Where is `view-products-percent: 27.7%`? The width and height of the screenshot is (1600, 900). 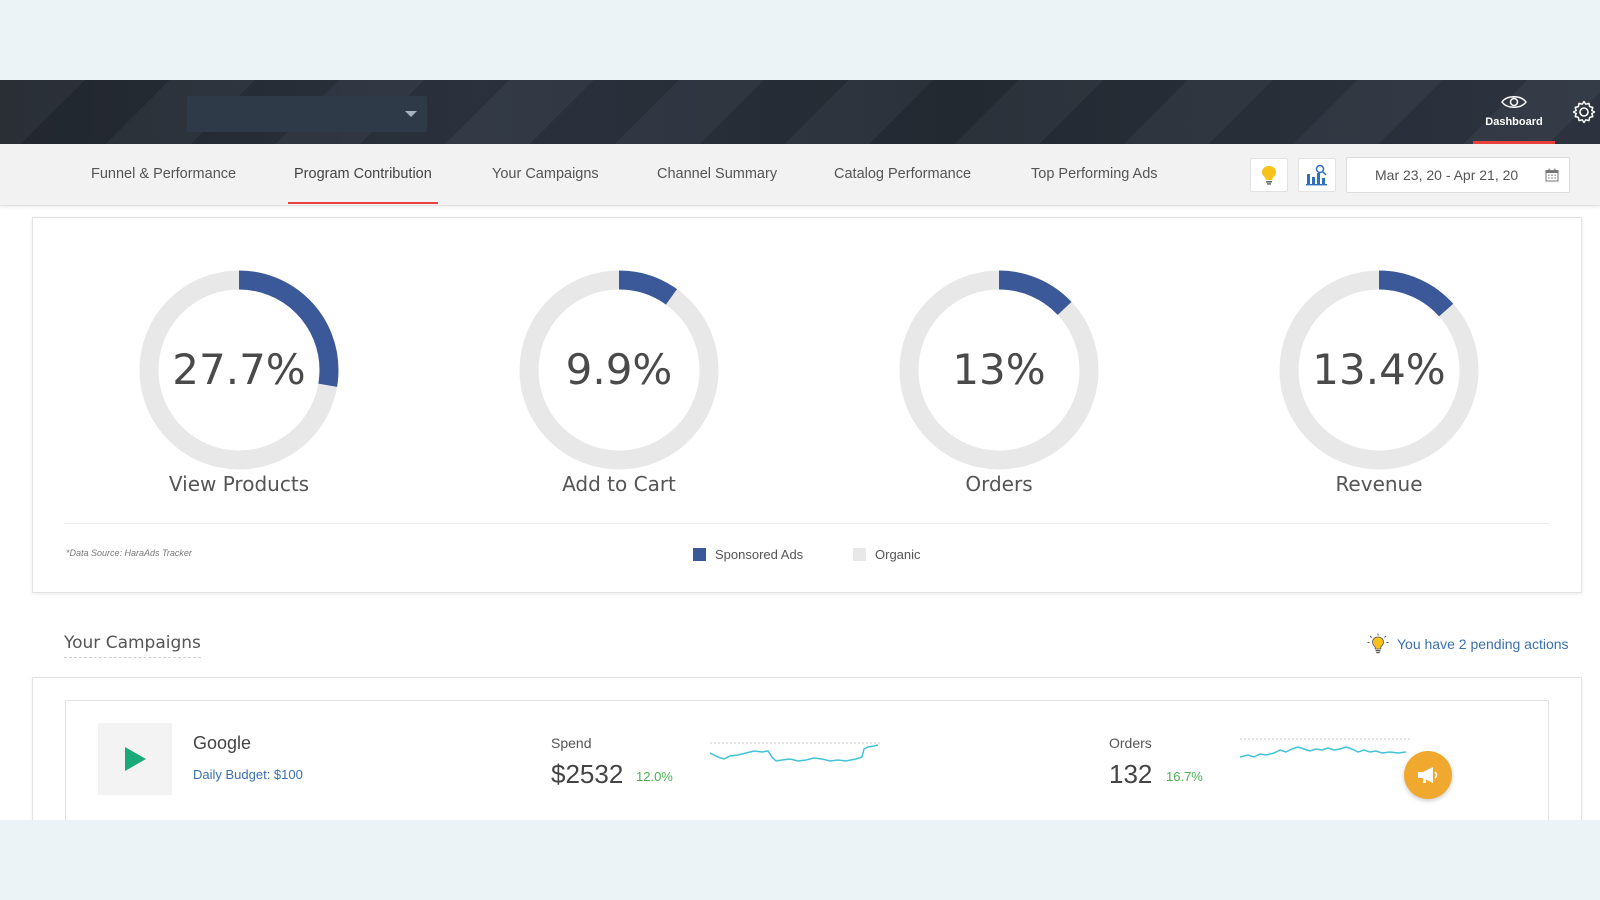
view-products-percent: 27.7% is located at coordinates (239, 369).